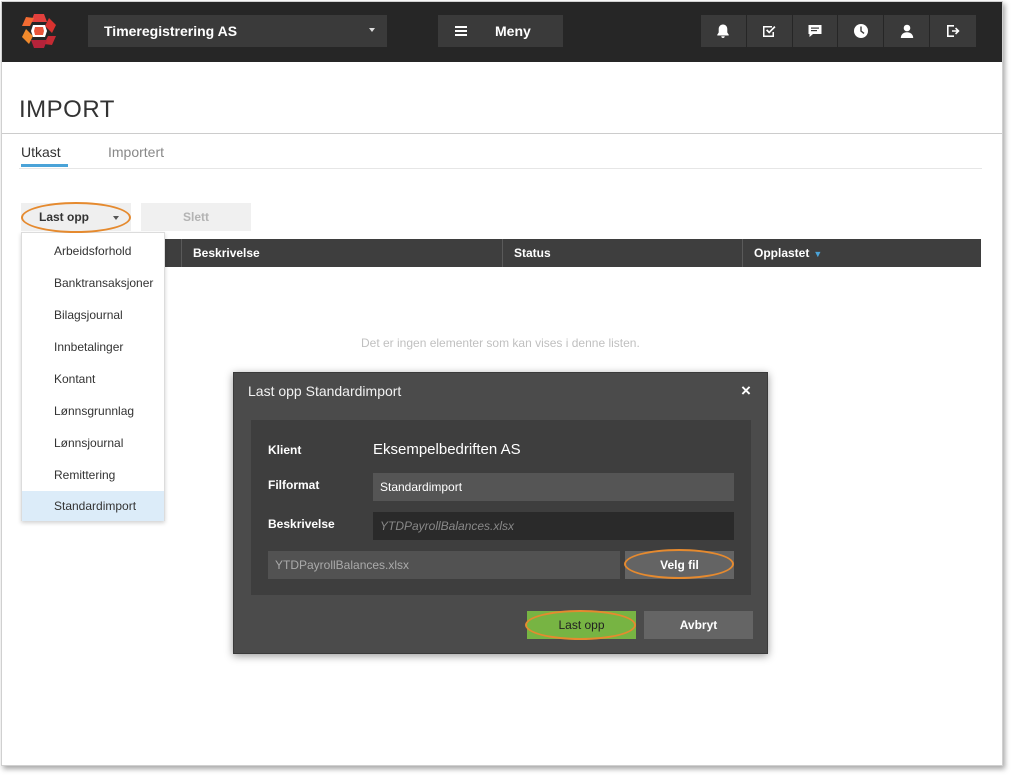  Describe the element at coordinates (679, 565) in the screenshot. I see `choose-file-button: Velg fil` at that location.